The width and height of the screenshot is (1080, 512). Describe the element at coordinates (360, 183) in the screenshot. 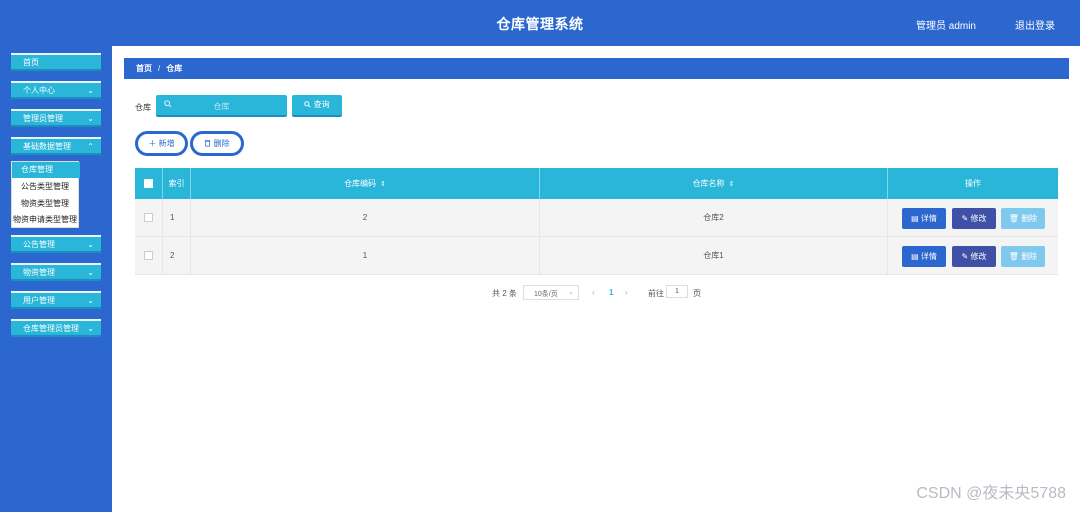

I see `header-code-label: 仓库编码` at that location.